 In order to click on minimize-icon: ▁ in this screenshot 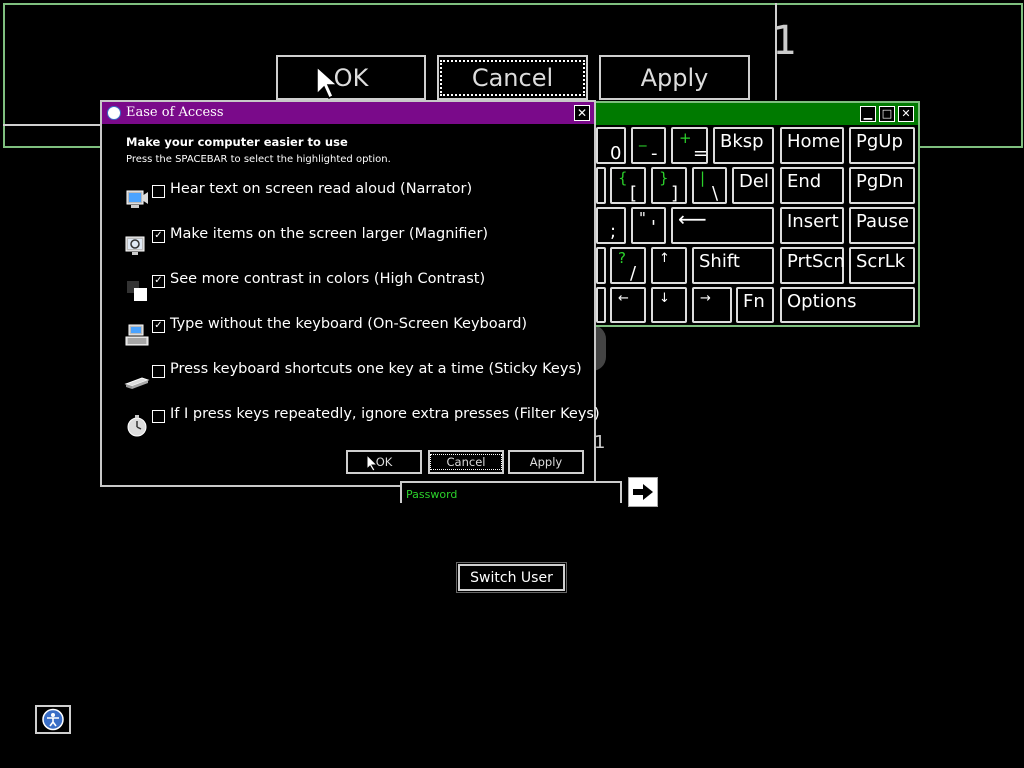, I will do `click(868, 114)`.